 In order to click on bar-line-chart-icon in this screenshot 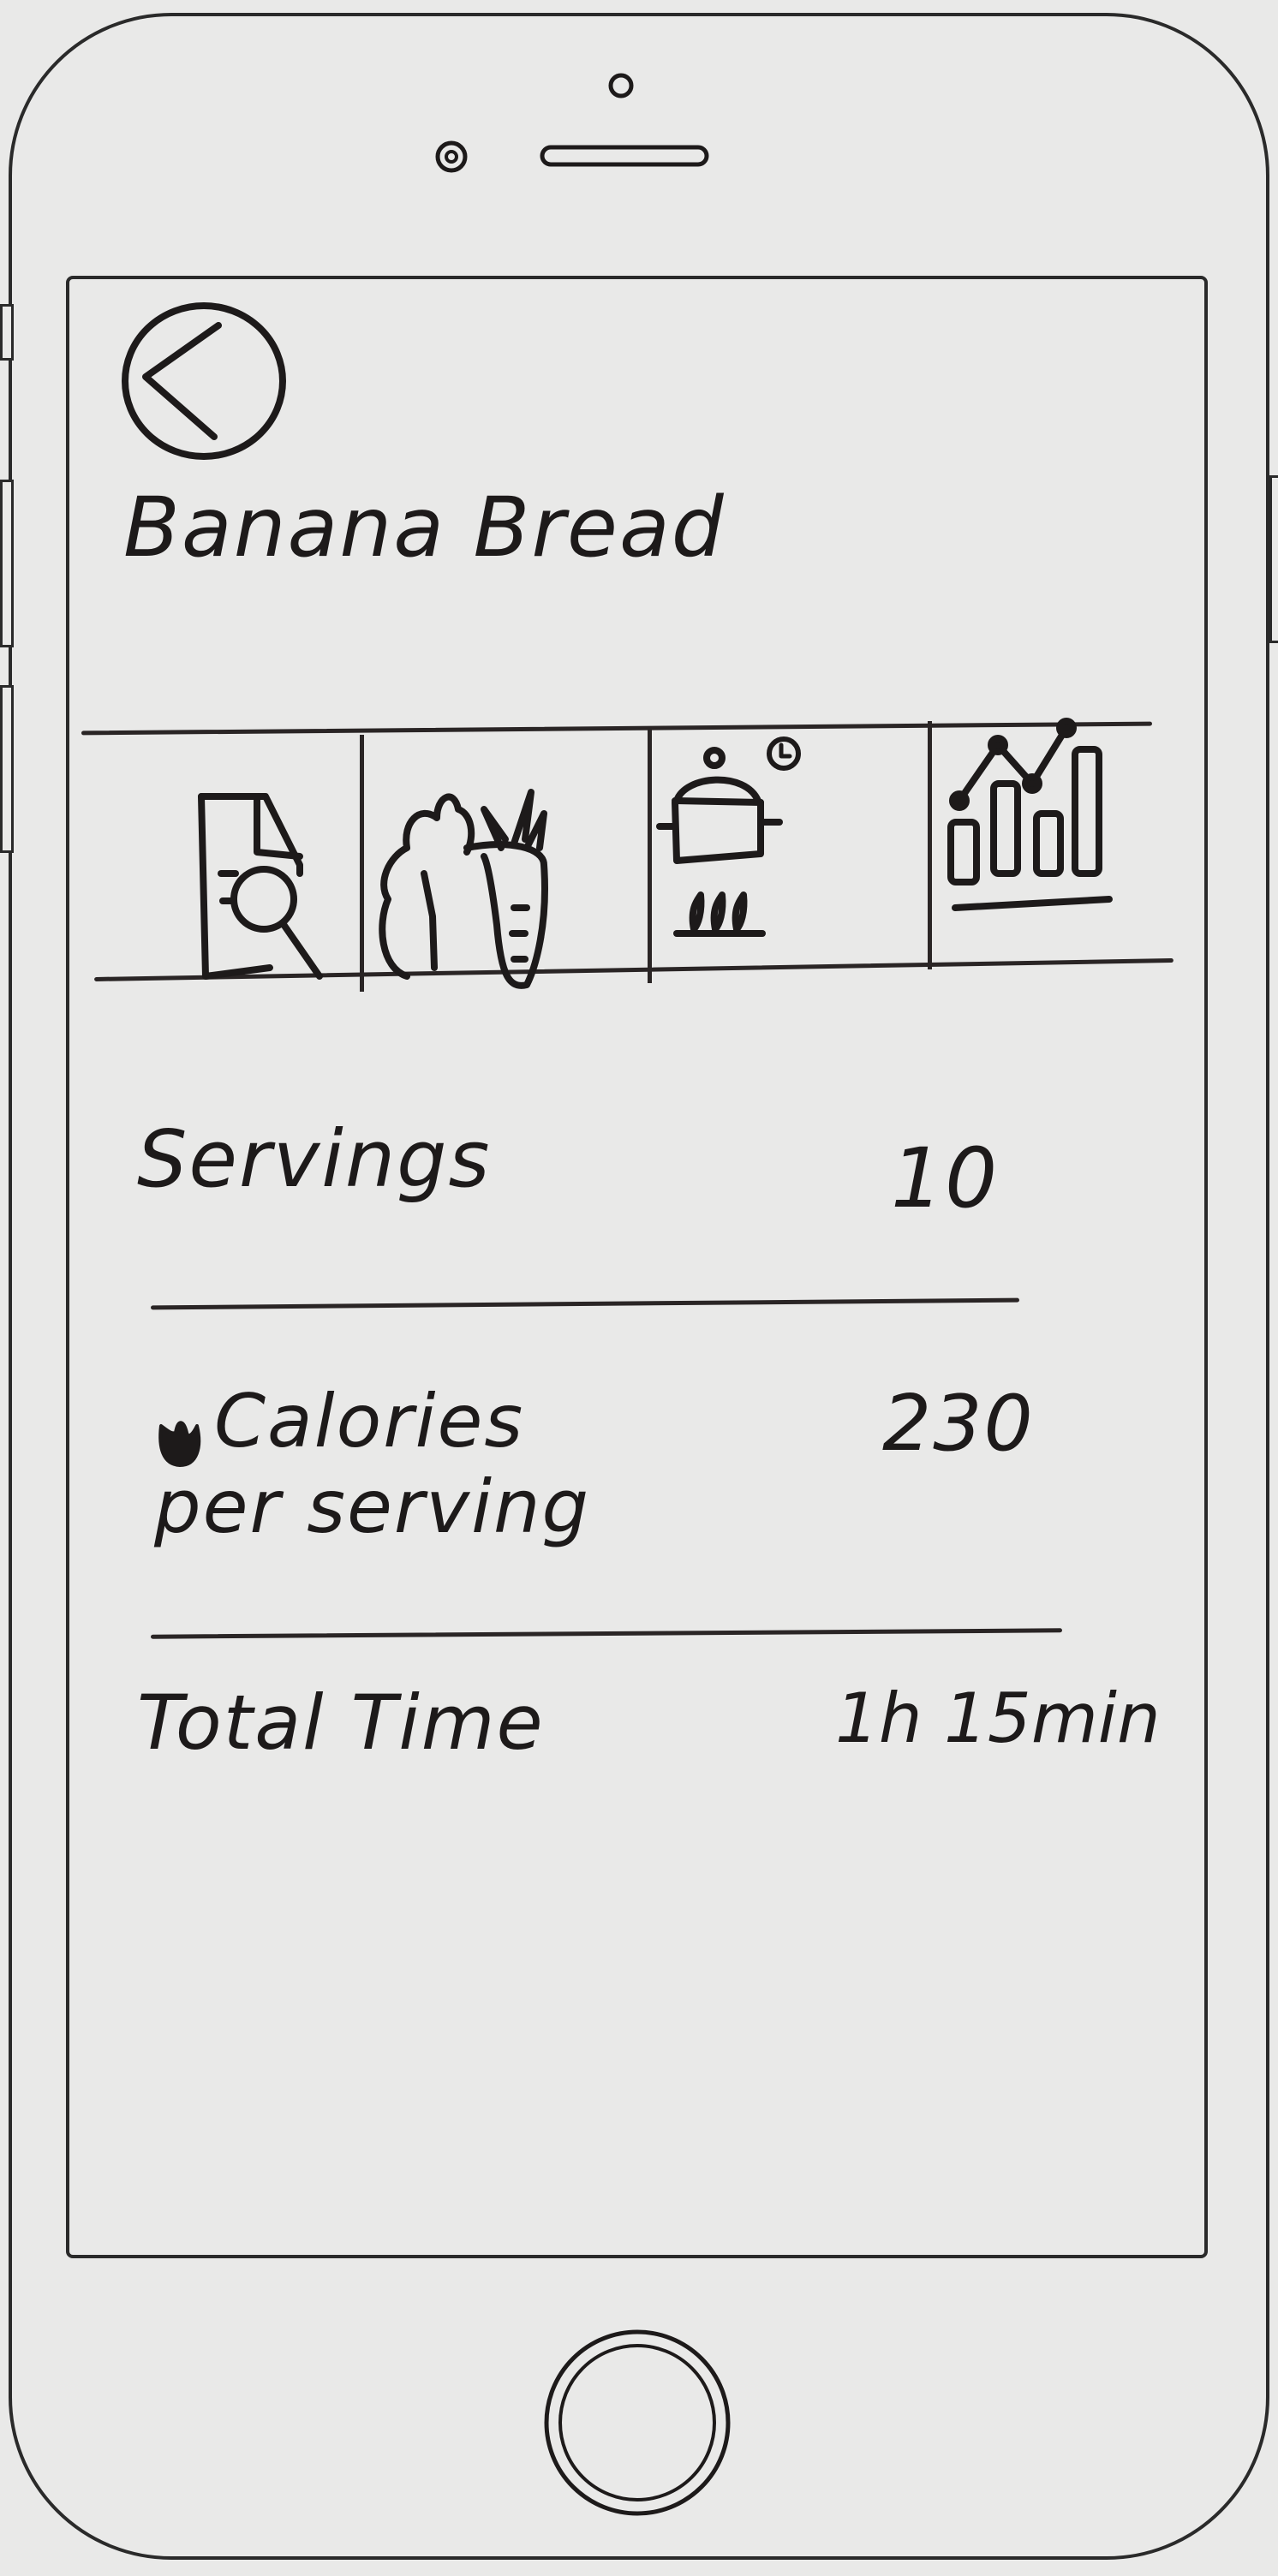, I will do `click(1030, 814)`.